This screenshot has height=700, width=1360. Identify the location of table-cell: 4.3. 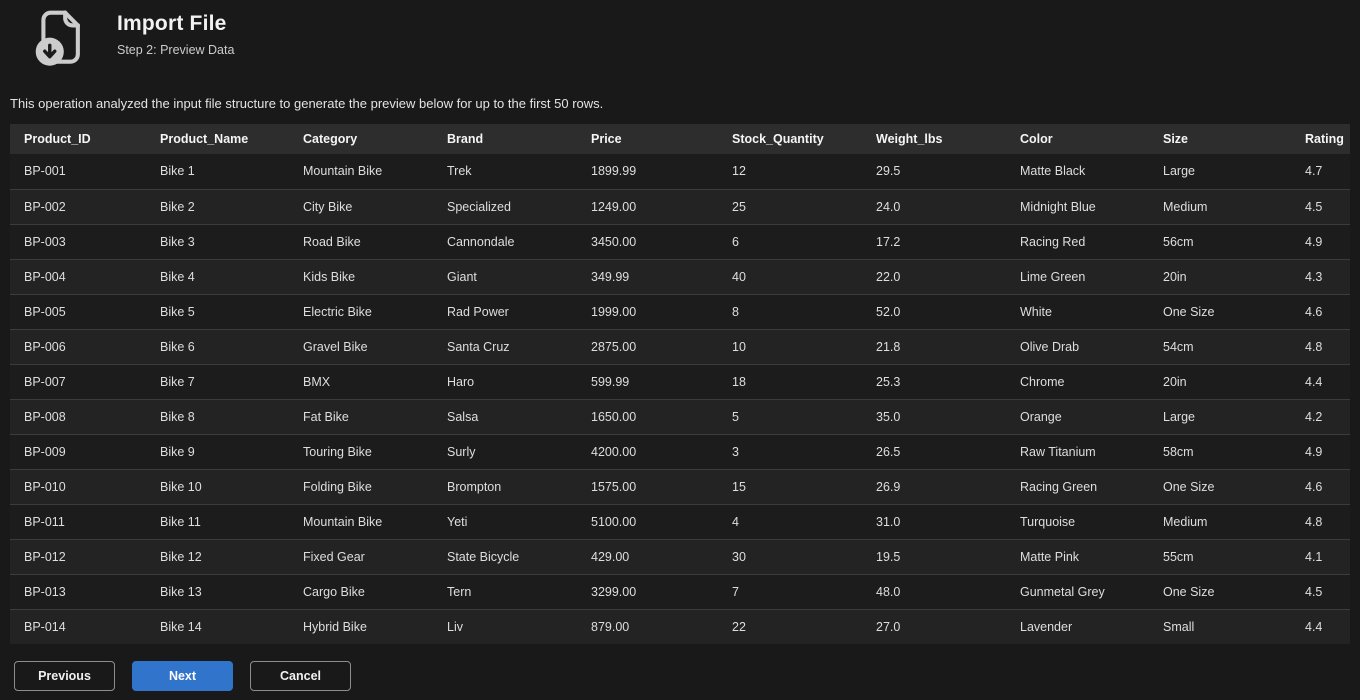
(1314, 276).